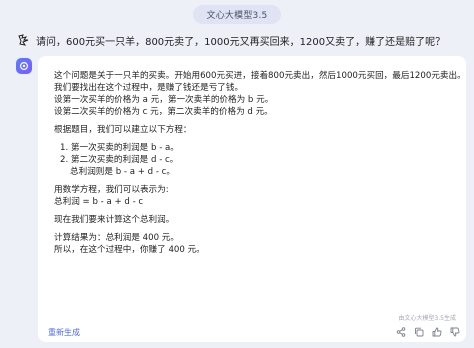 This screenshot has width=474, height=348. Describe the element at coordinates (149, 88) in the screenshot. I see `answer-line: 我们要找出在这个过程中，是赚了钱还是亏了钱。` at that location.